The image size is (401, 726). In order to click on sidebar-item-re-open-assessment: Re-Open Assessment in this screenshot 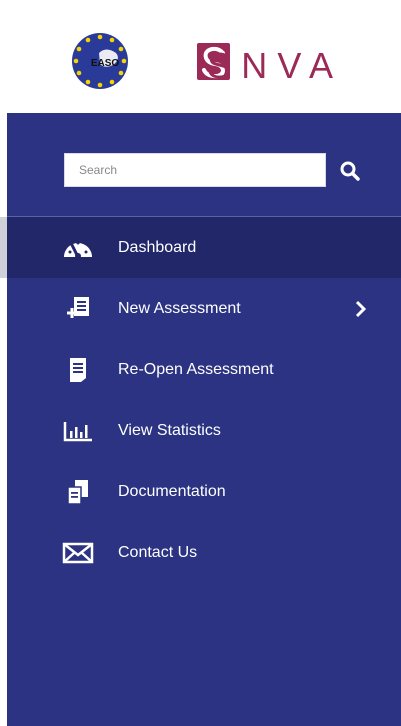, I will do `click(204, 369)`.